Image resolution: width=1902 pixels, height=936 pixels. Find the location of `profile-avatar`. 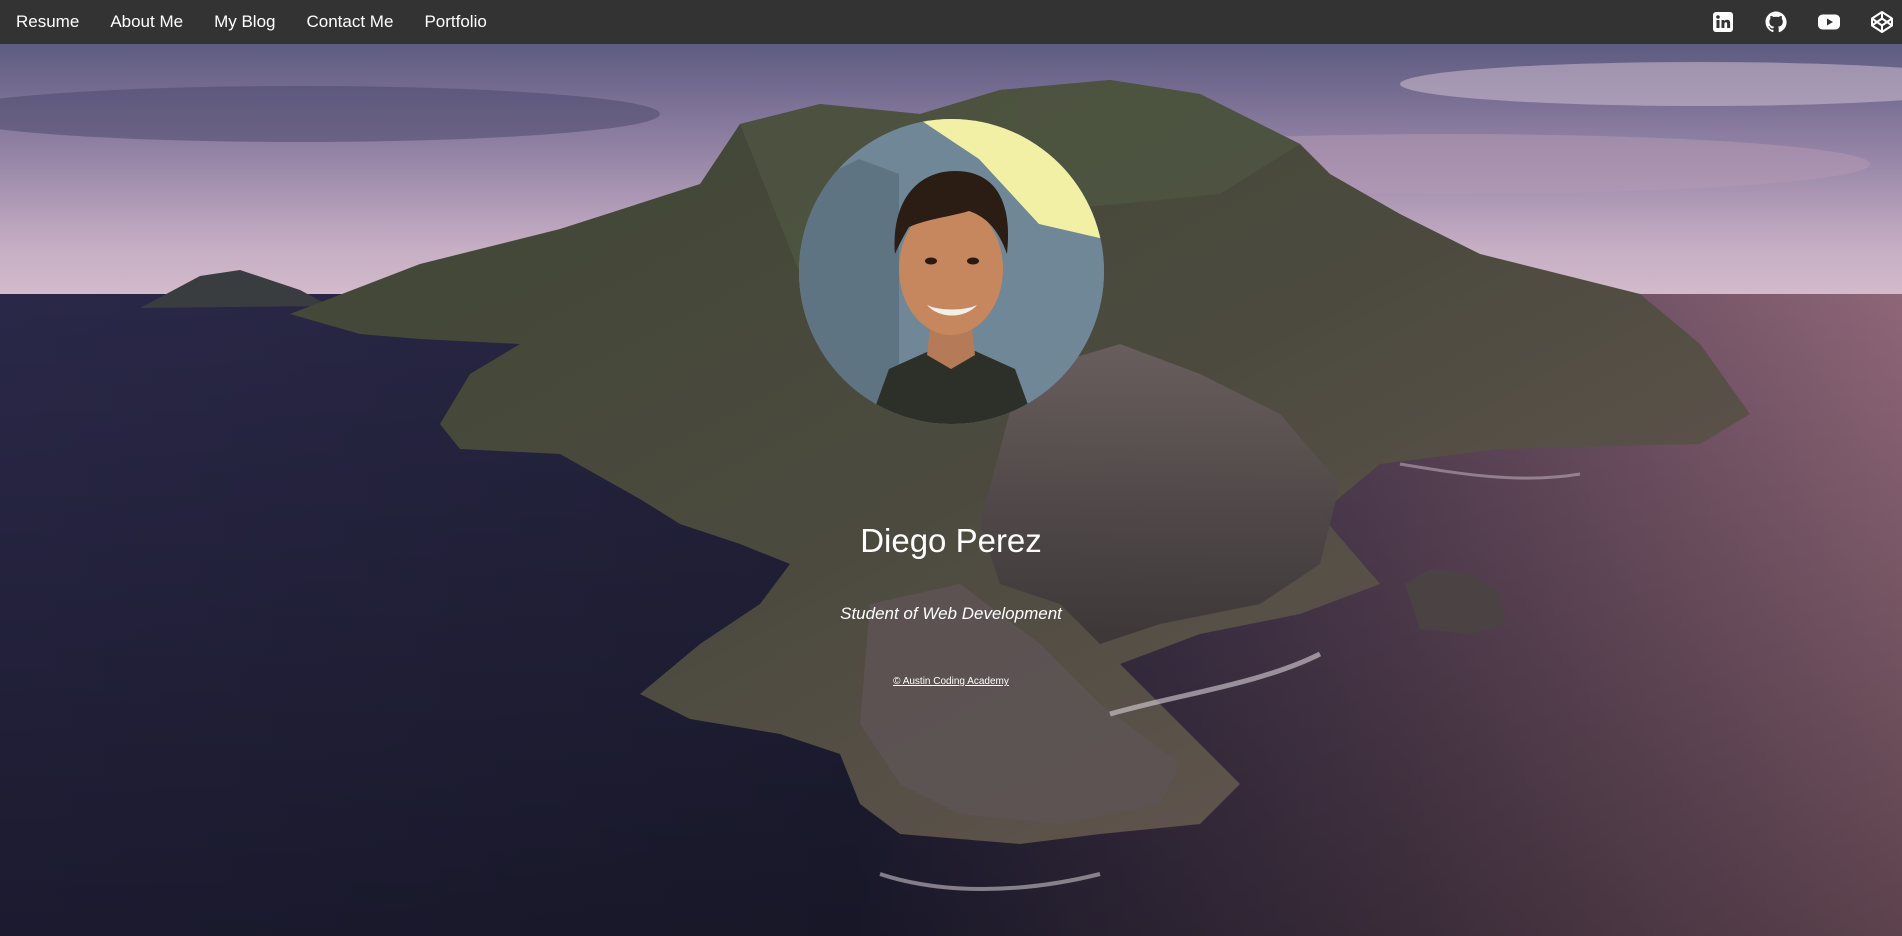

profile-avatar is located at coordinates (951, 271).